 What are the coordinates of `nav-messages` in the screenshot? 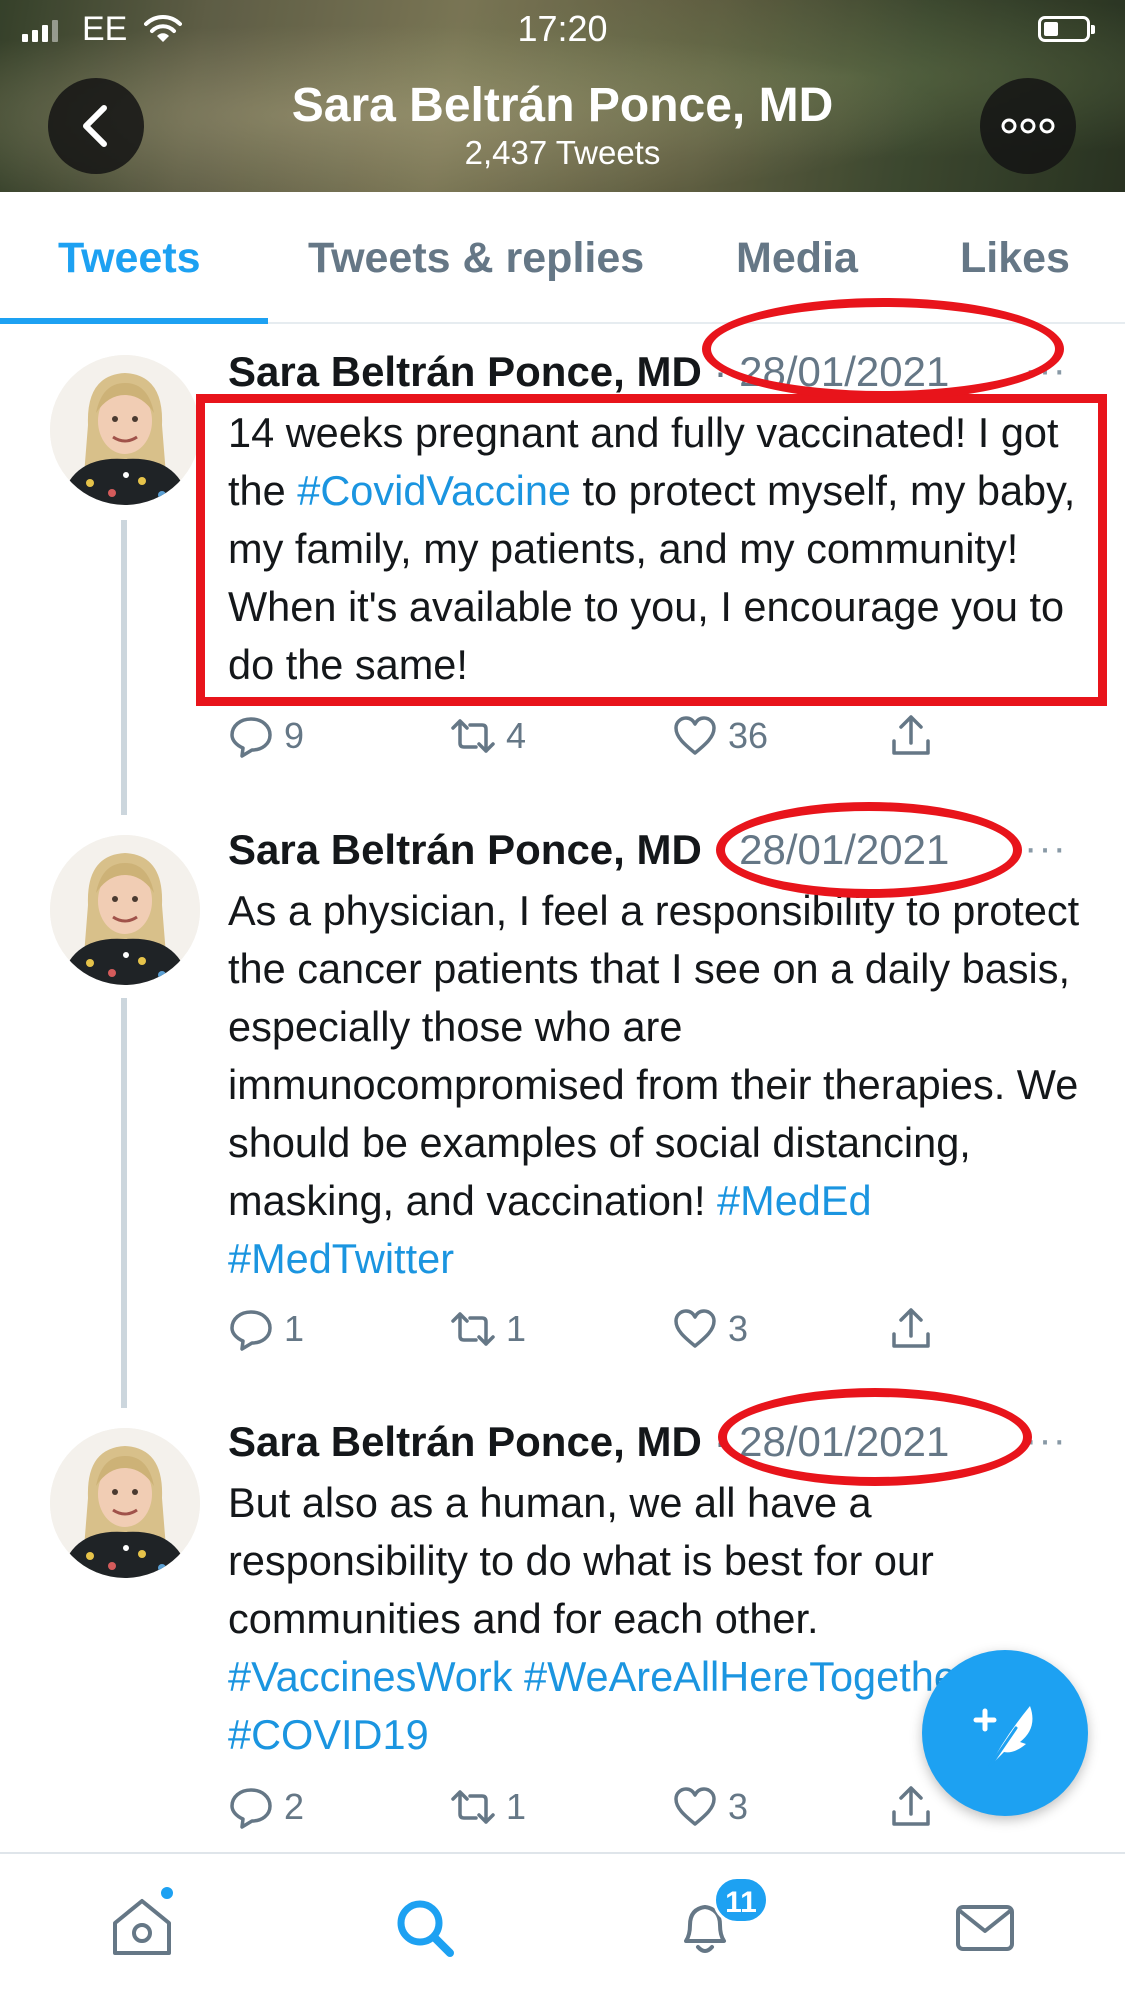 It's located at (985, 1928).